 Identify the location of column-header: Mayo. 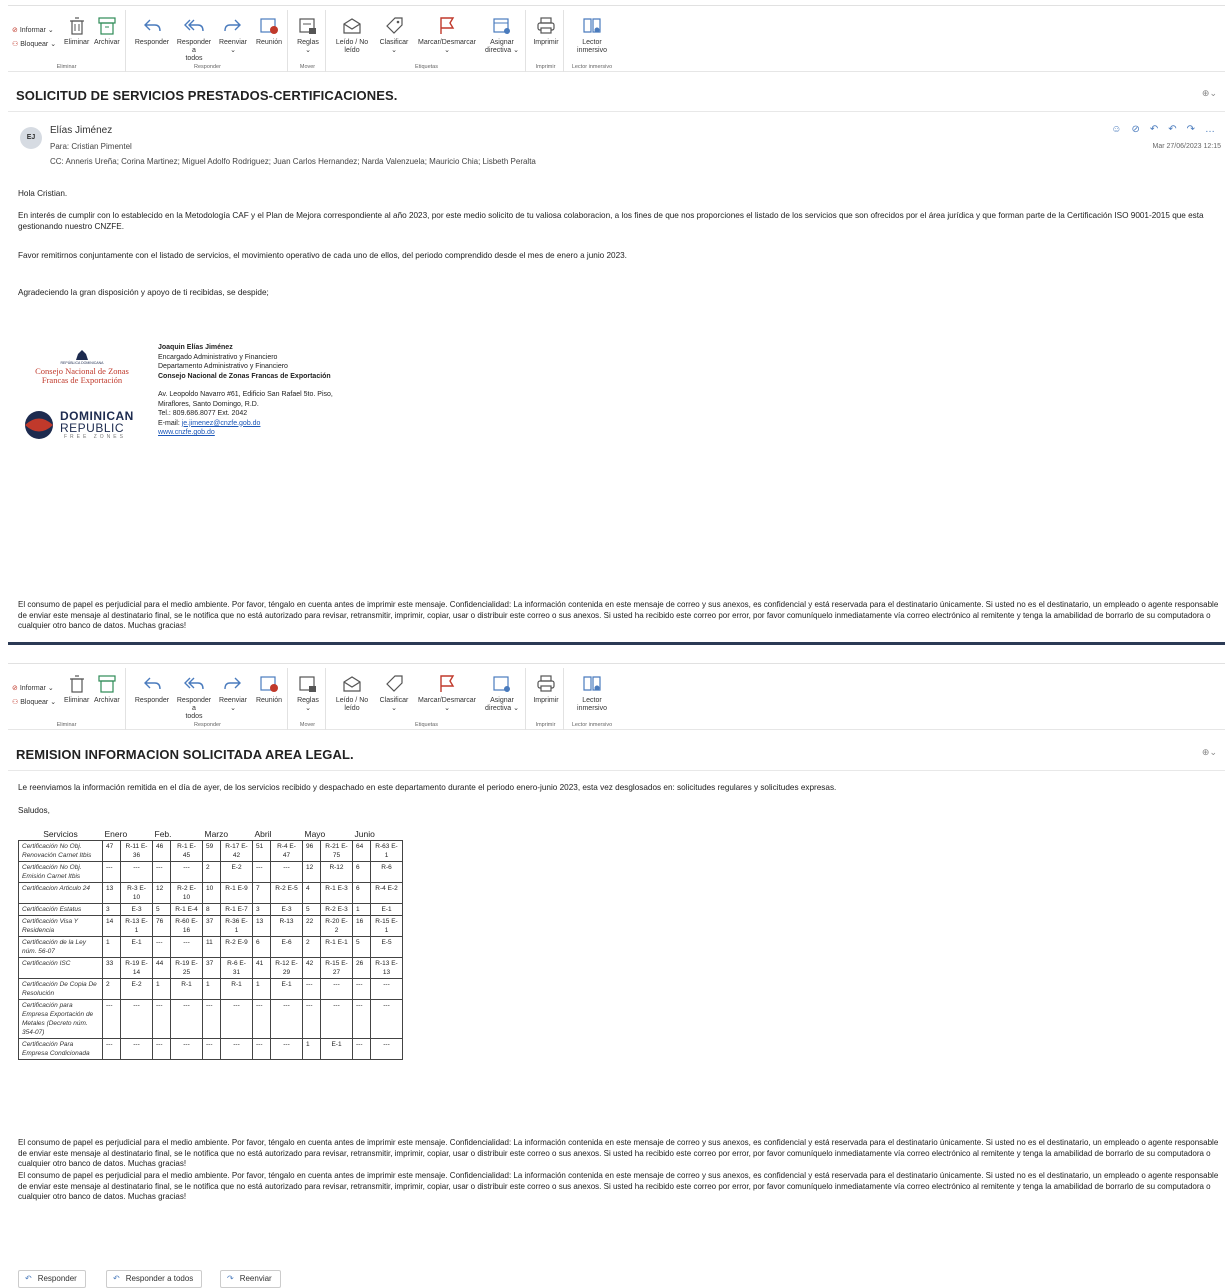
(315, 834).